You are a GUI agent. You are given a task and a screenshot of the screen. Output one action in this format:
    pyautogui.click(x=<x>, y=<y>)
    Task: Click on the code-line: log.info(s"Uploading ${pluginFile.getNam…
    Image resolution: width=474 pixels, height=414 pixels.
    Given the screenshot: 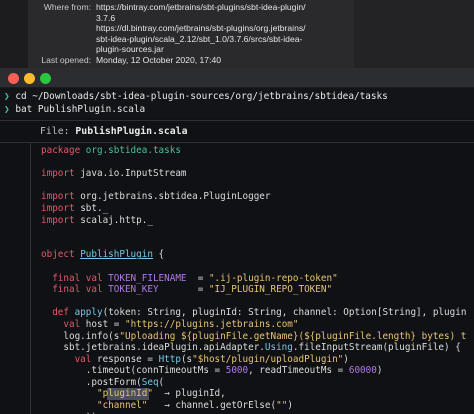 What is the action you would take?
    pyautogui.click(x=237, y=337)
    